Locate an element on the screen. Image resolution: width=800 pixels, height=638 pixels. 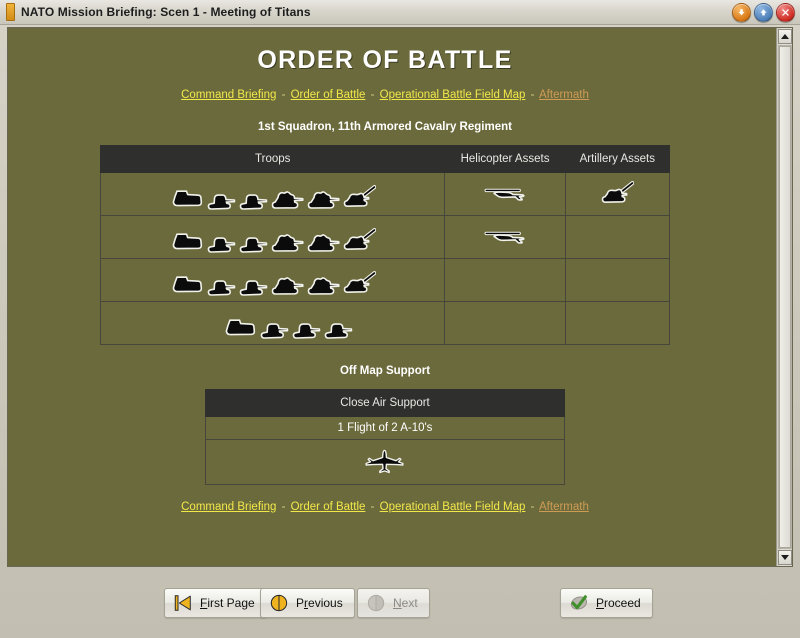
cas-icon-row is located at coordinates (385, 462).